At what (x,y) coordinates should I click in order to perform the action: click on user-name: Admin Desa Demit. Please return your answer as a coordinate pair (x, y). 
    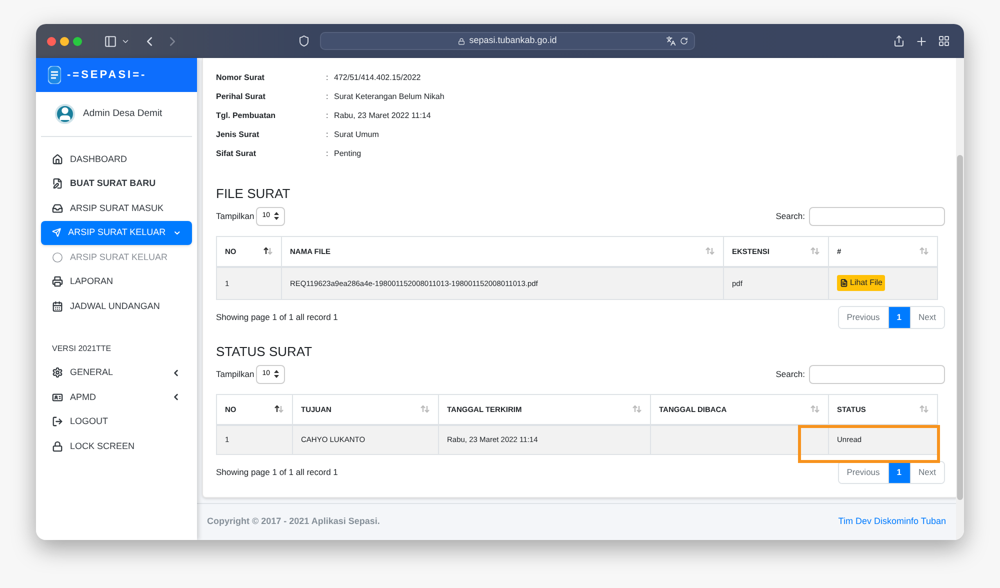
    Looking at the image, I should click on (122, 114).